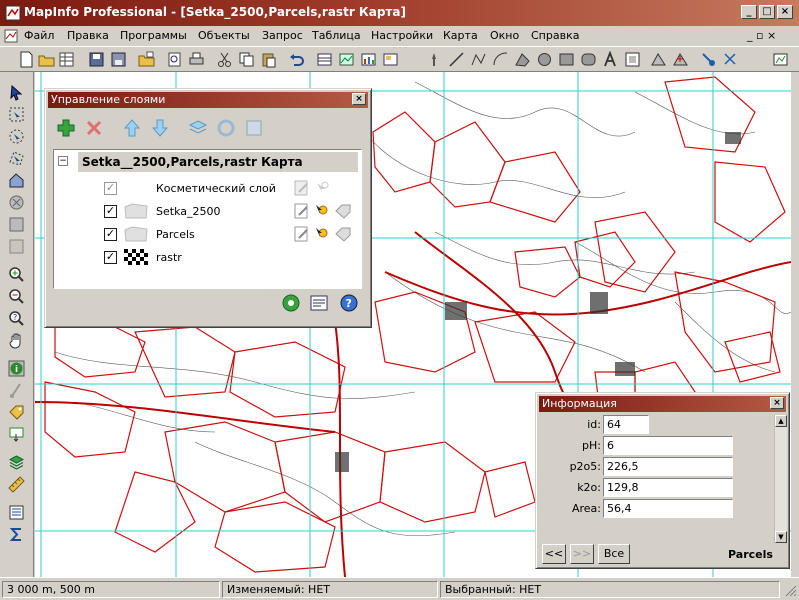 This screenshot has height=600, width=799. I want to click on cut-icon, so click(224, 59).